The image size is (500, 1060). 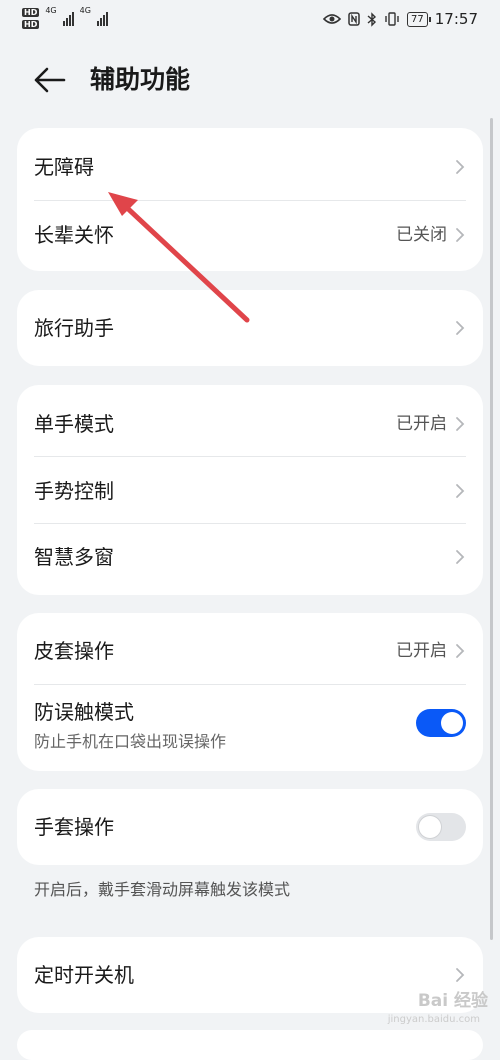 I want to click on arrow-left-icon, so click(x=50, y=80).